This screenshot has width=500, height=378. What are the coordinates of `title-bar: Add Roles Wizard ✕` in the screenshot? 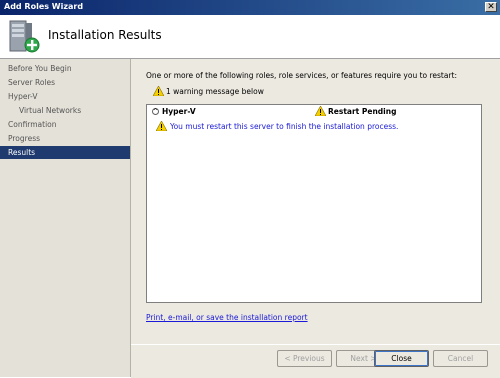 It's located at (250, 7).